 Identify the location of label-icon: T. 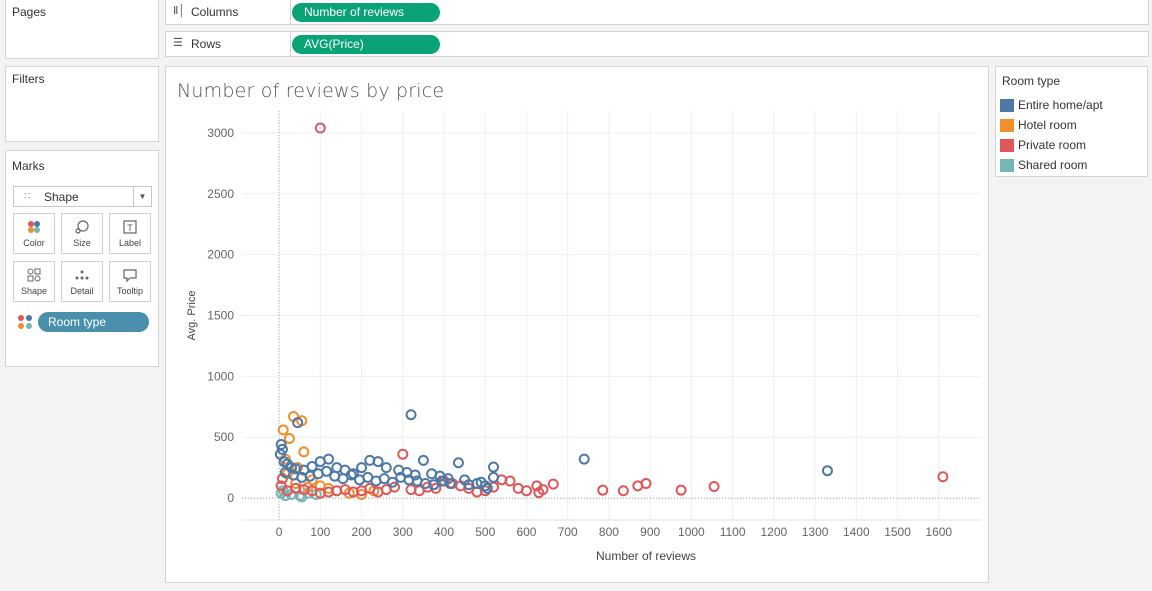
(130, 227).